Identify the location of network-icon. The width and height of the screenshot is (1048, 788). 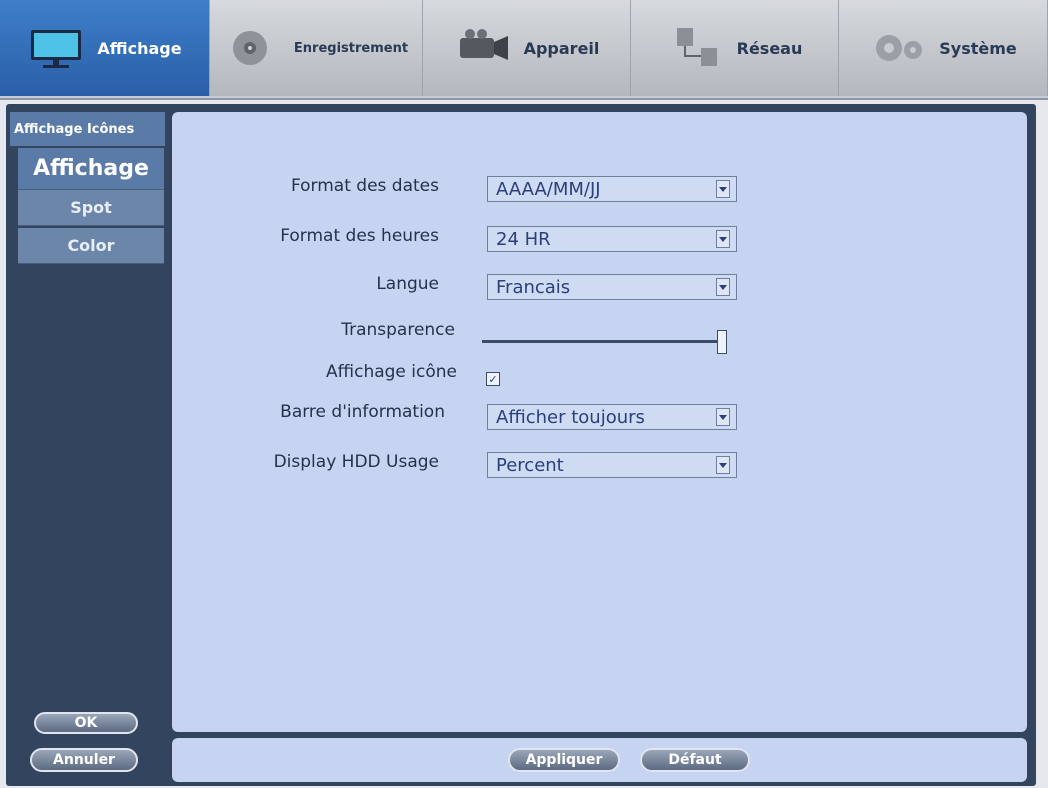
(696, 47).